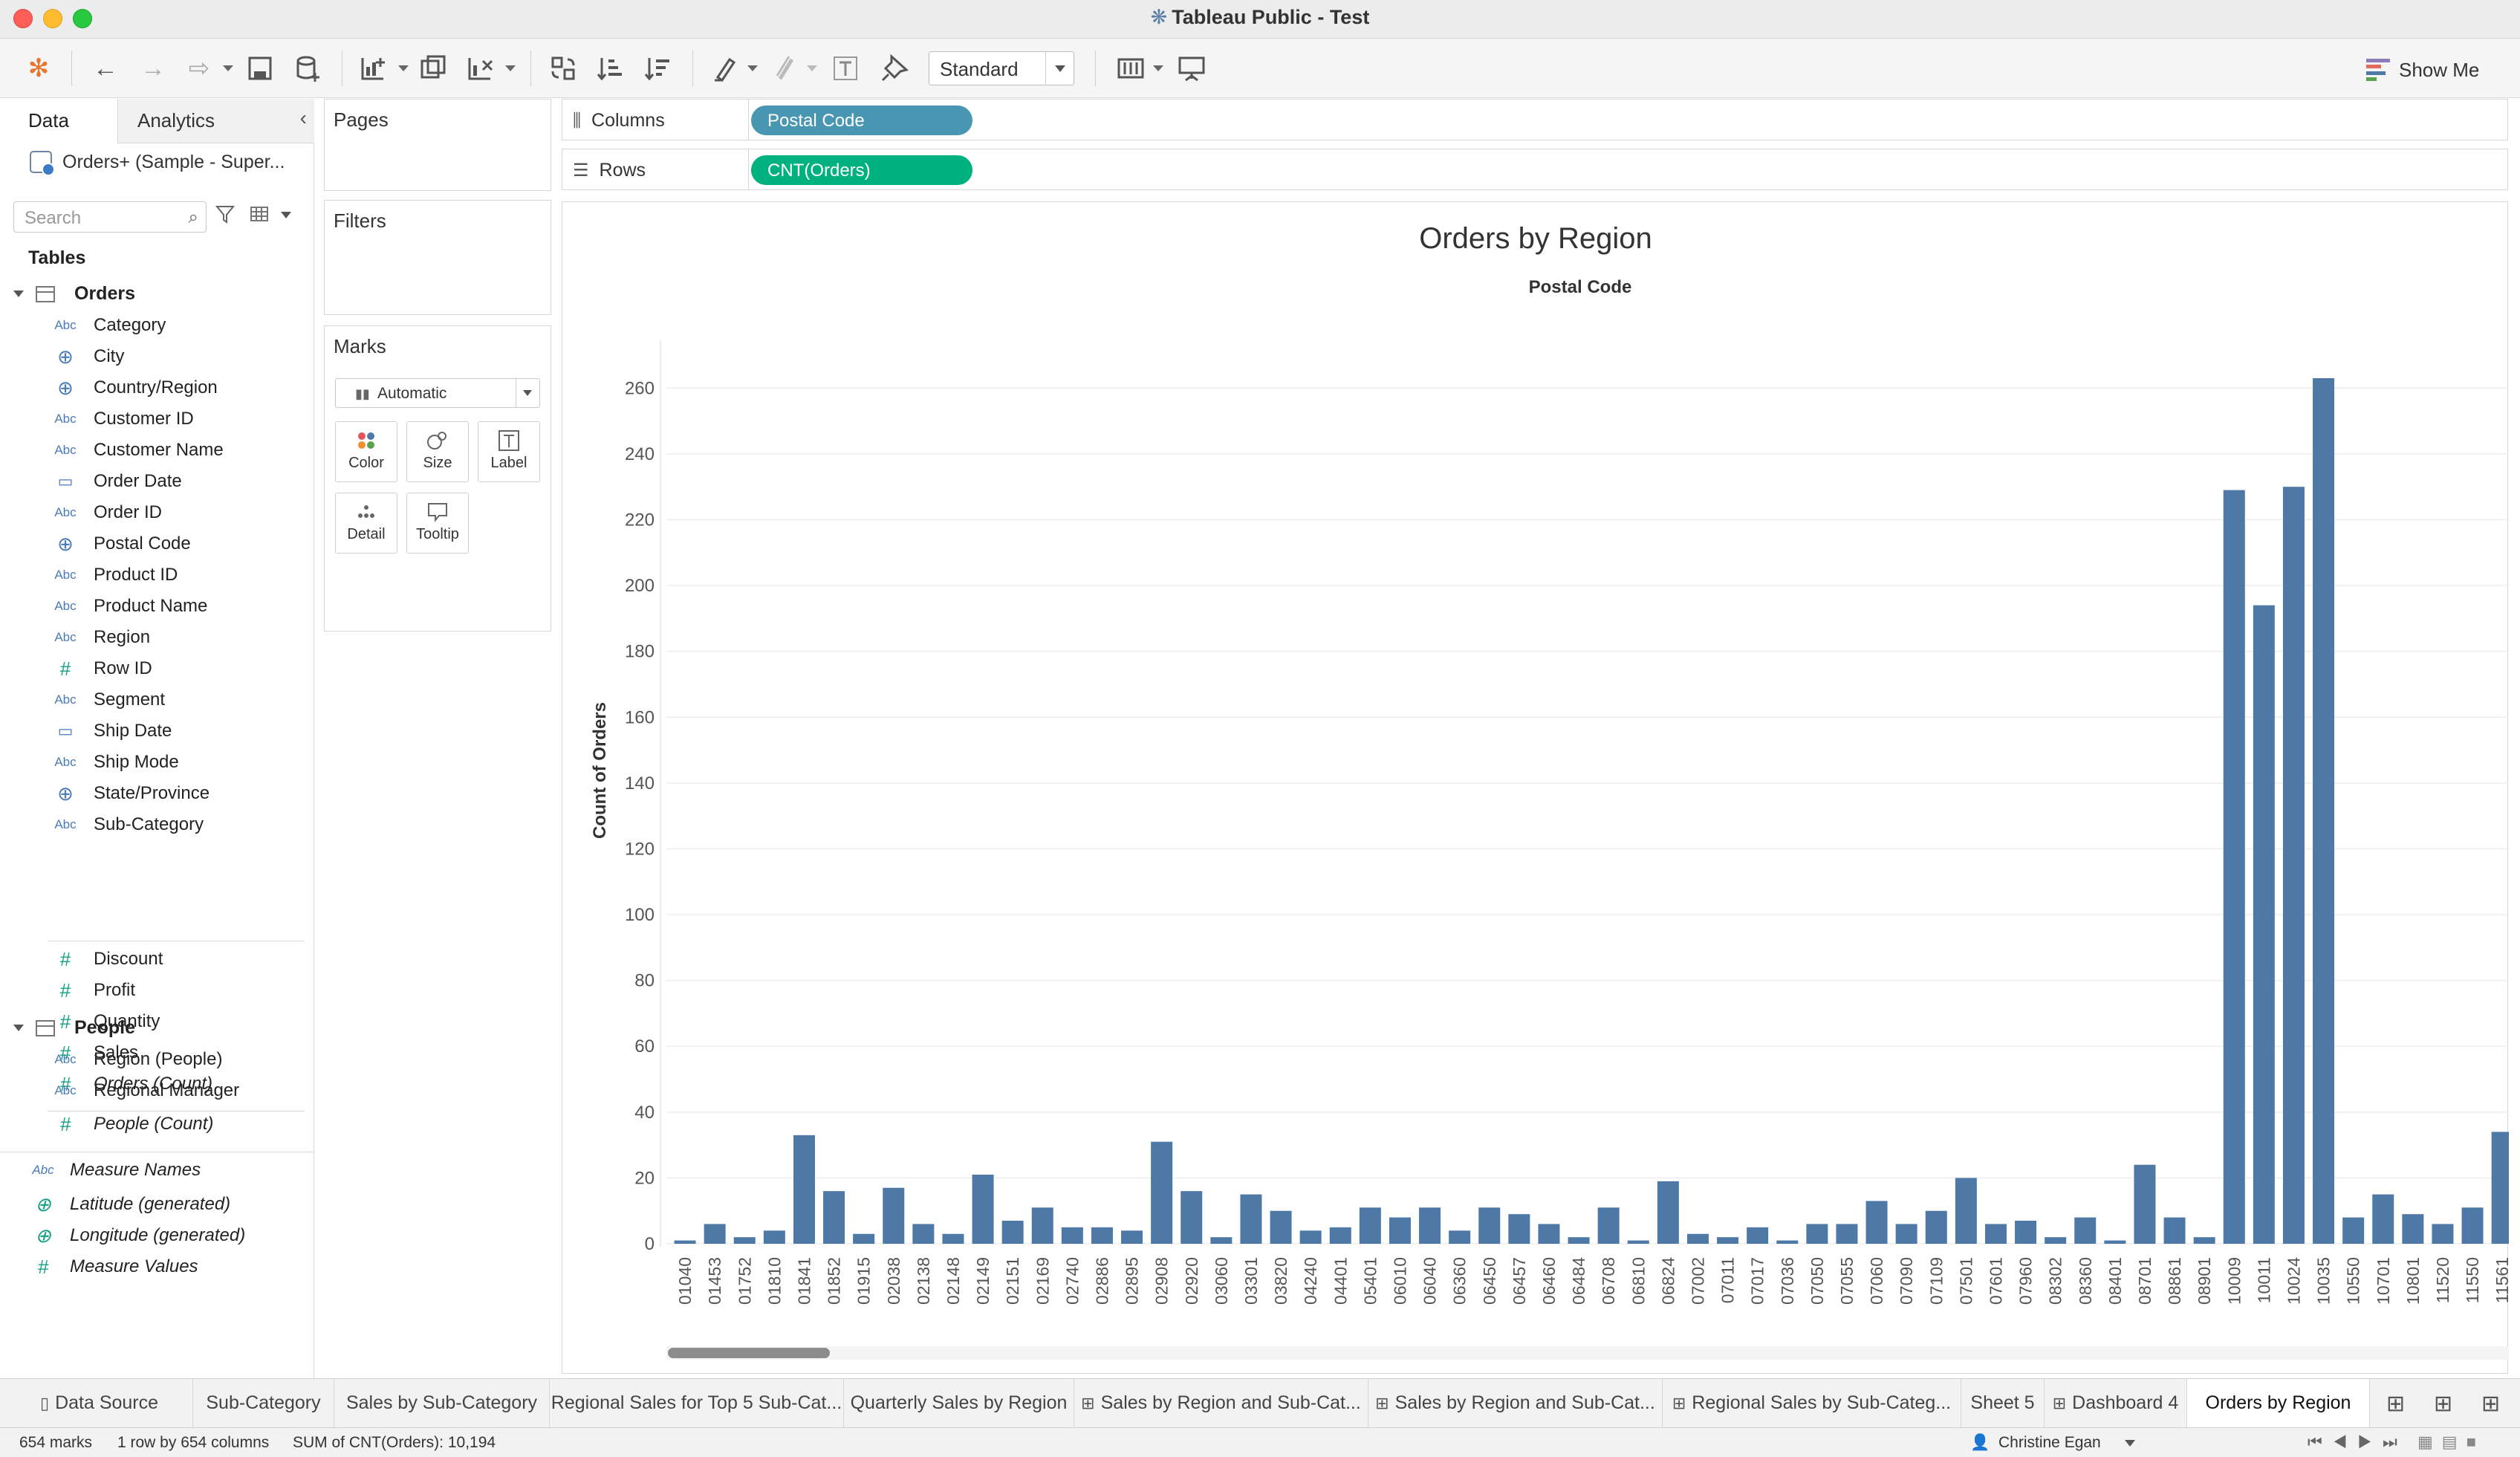 This screenshot has height=1457, width=2520. What do you see at coordinates (260, 68) in the screenshot?
I see `save-icon` at bounding box center [260, 68].